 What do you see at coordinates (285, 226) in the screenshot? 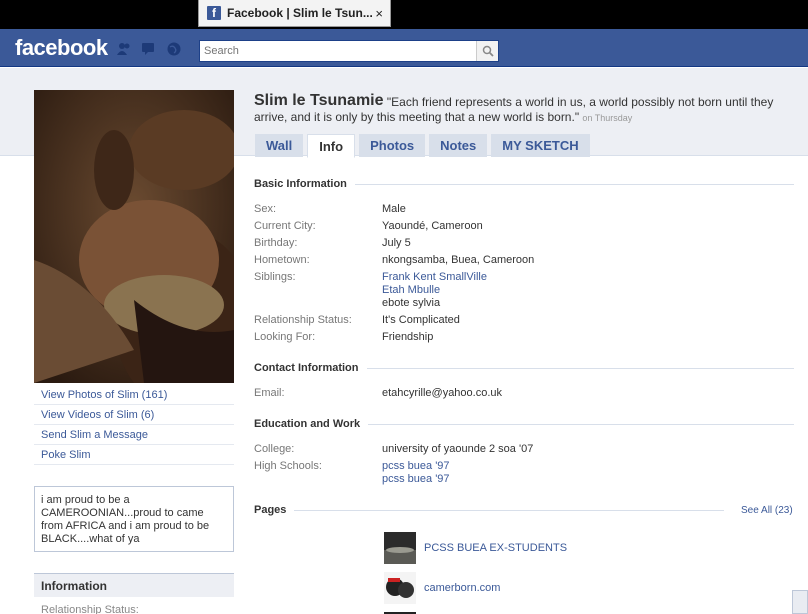
I see `current-city-label: Current City:` at bounding box center [285, 226].